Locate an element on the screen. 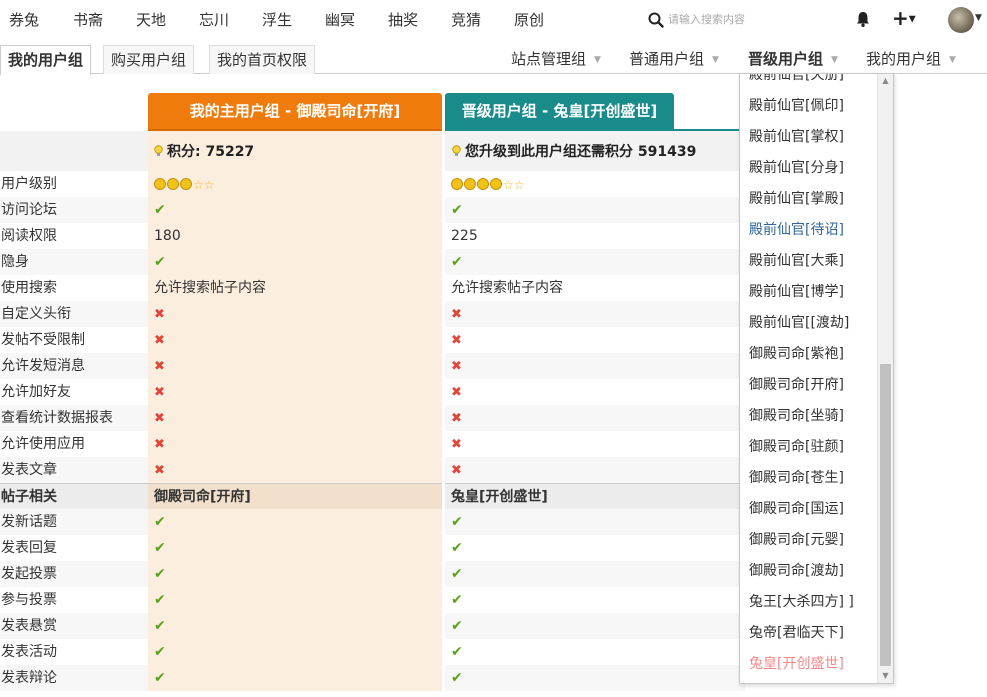 Image resolution: width=987 pixels, height=697 pixels. nav-item-shuzhai: 书斋 is located at coordinates (88, 19).